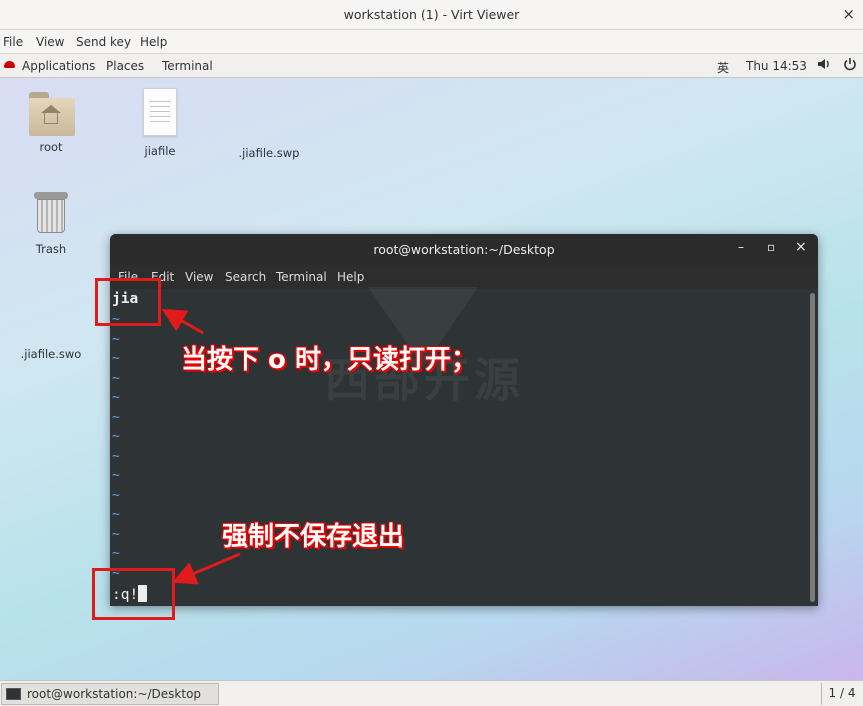  Describe the element at coordinates (13, 42) in the screenshot. I see `menu-file: File` at that location.